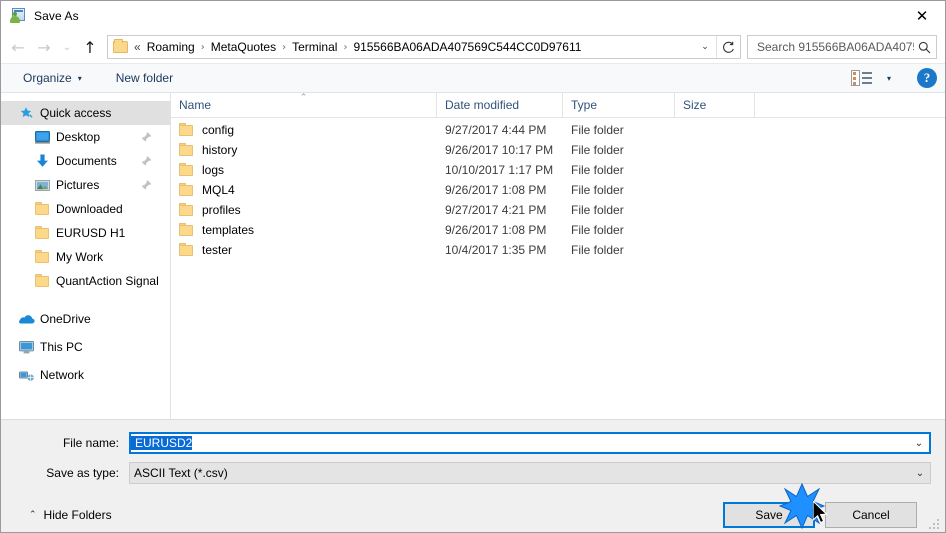  Describe the element at coordinates (18, 47) in the screenshot. I see `back-button: ←` at that location.